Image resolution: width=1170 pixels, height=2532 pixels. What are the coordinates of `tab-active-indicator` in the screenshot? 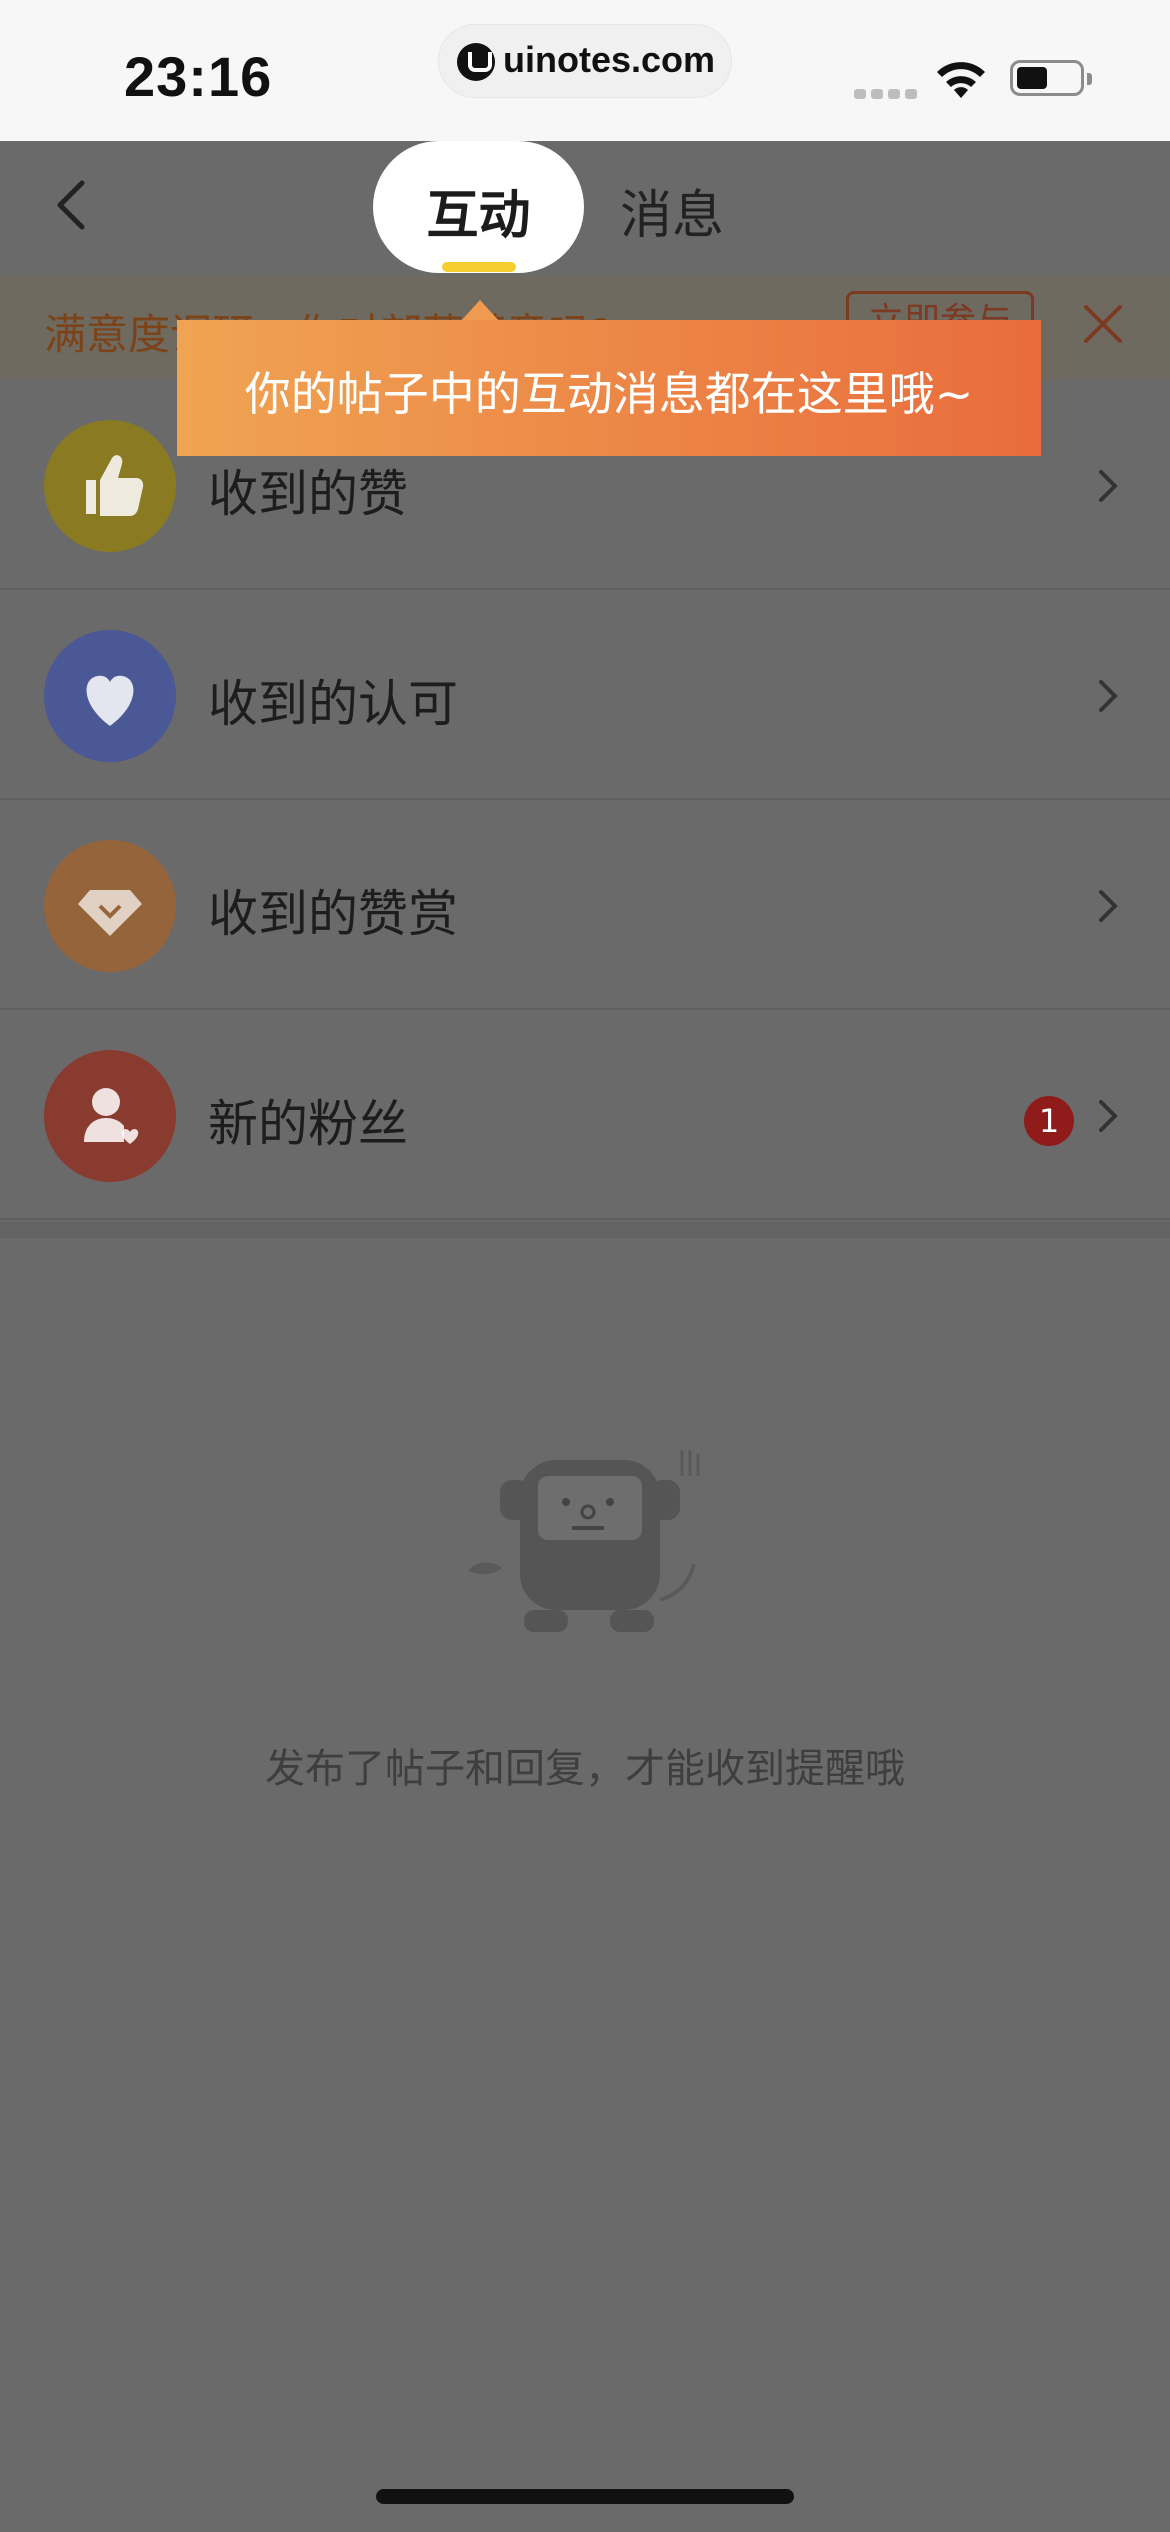 It's located at (479, 267).